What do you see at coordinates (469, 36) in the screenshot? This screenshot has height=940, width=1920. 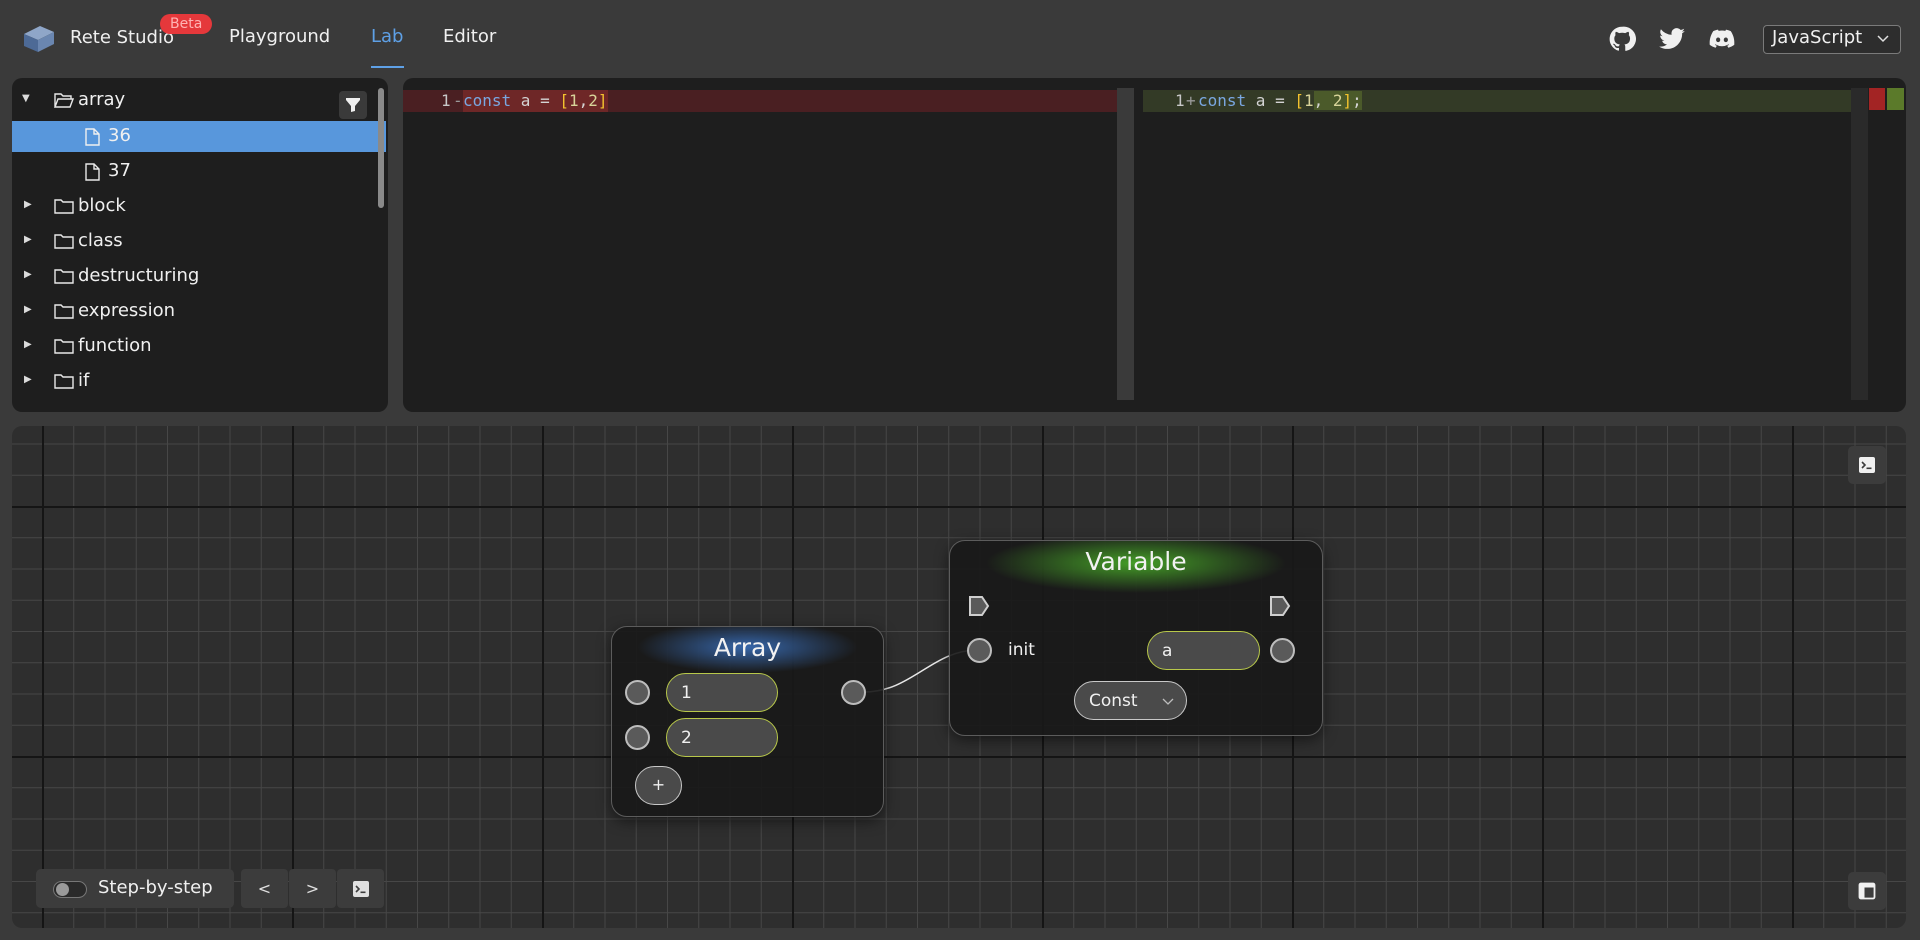 I see `nav-editor: Editor` at bounding box center [469, 36].